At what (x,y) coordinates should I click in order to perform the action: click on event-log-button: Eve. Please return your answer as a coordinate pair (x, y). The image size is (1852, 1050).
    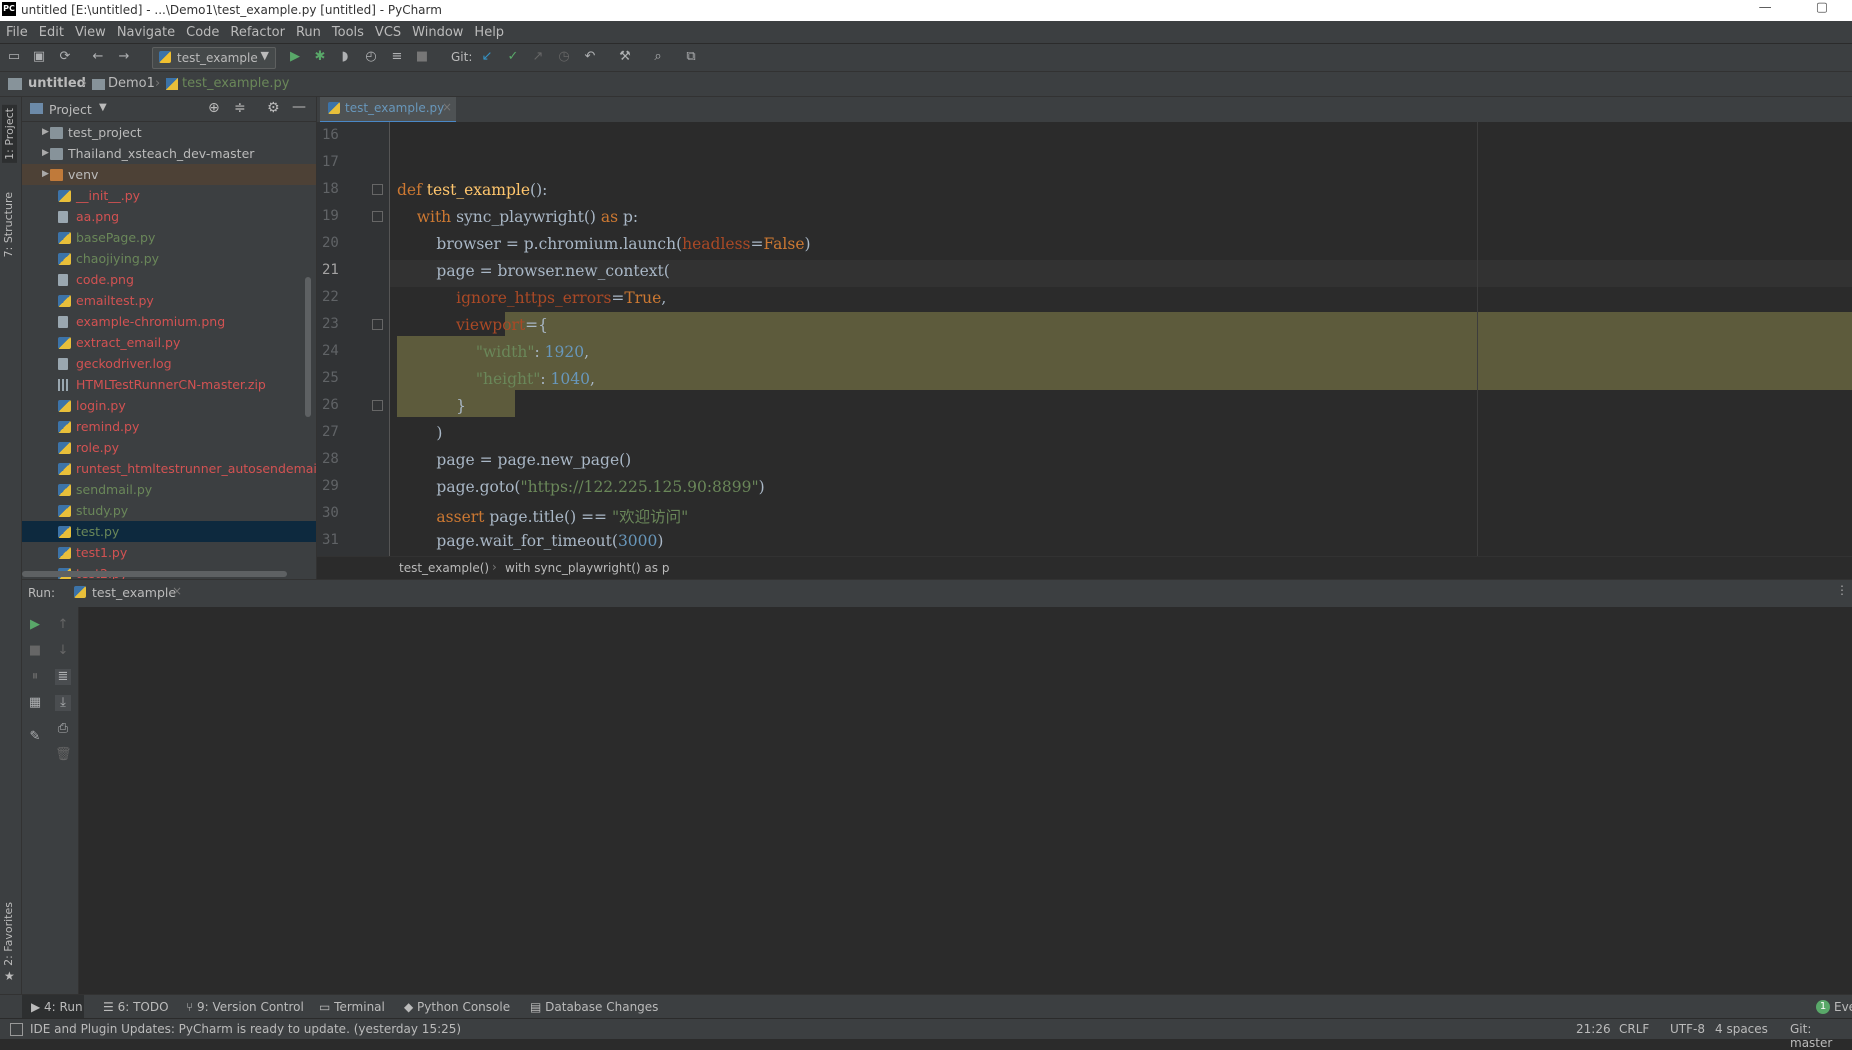
    Looking at the image, I should click on (1843, 1007).